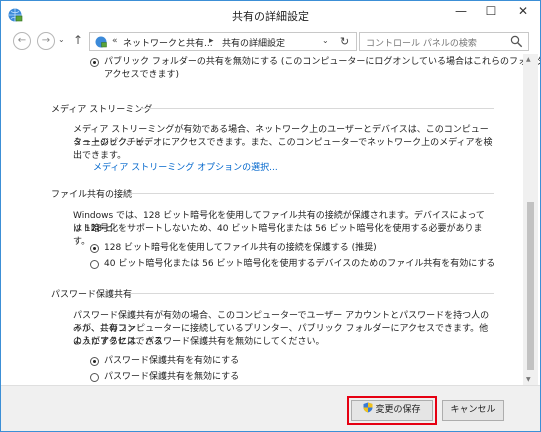 This screenshot has width=541, height=432. What do you see at coordinates (92, 195) in the screenshot?
I see `file-sharing-heading: ファイル共有の接続` at bounding box center [92, 195].